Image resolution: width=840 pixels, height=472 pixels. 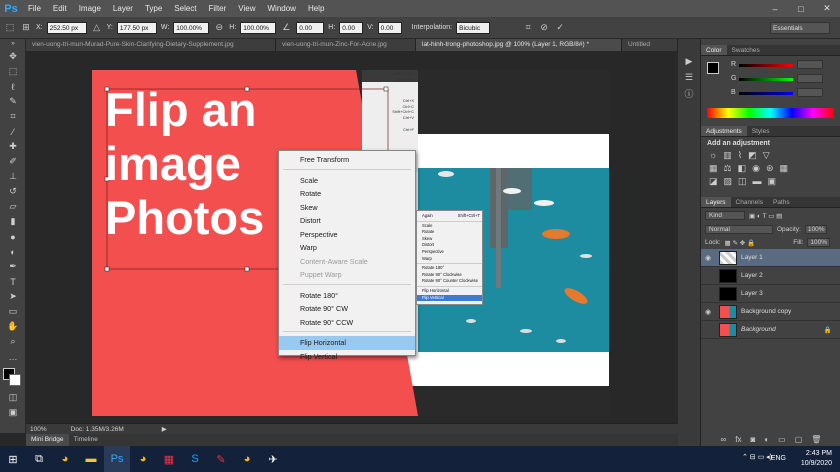 I want to click on filter-kind-select: Kind, so click(x=725, y=215).